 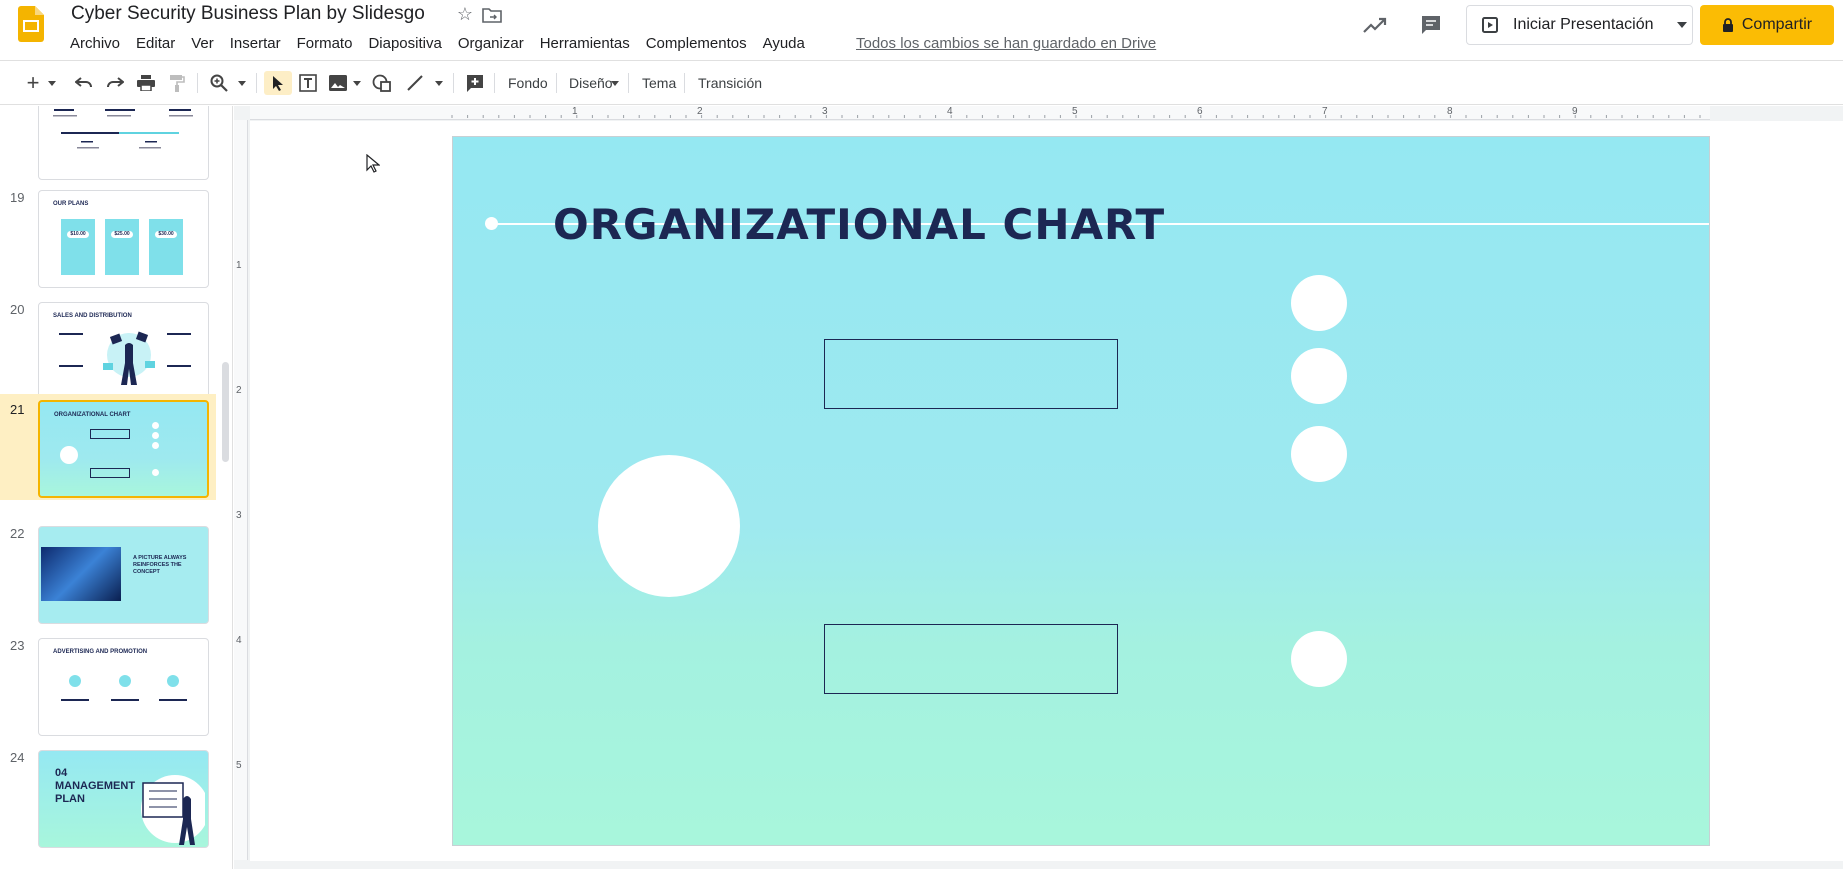 What do you see at coordinates (219, 83) in the screenshot?
I see `zoom-icon` at bounding box center [219, 83].